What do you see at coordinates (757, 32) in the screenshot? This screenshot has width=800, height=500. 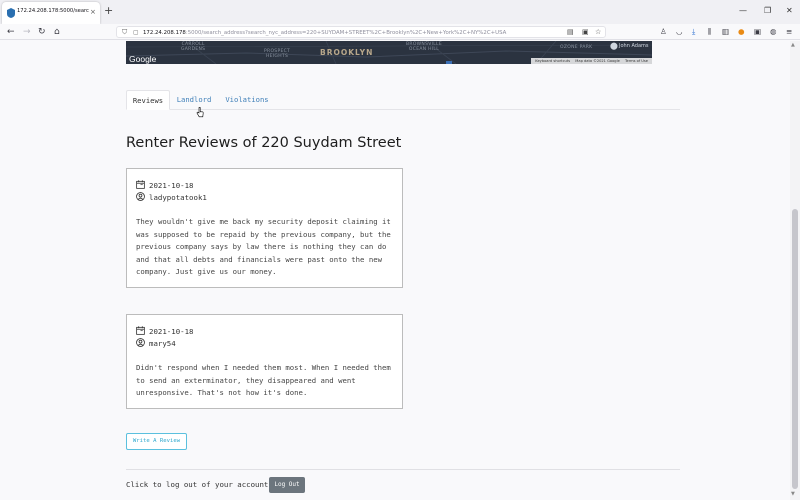 I see `extension-2-icon: ▣` at bounding box center [757, 32].